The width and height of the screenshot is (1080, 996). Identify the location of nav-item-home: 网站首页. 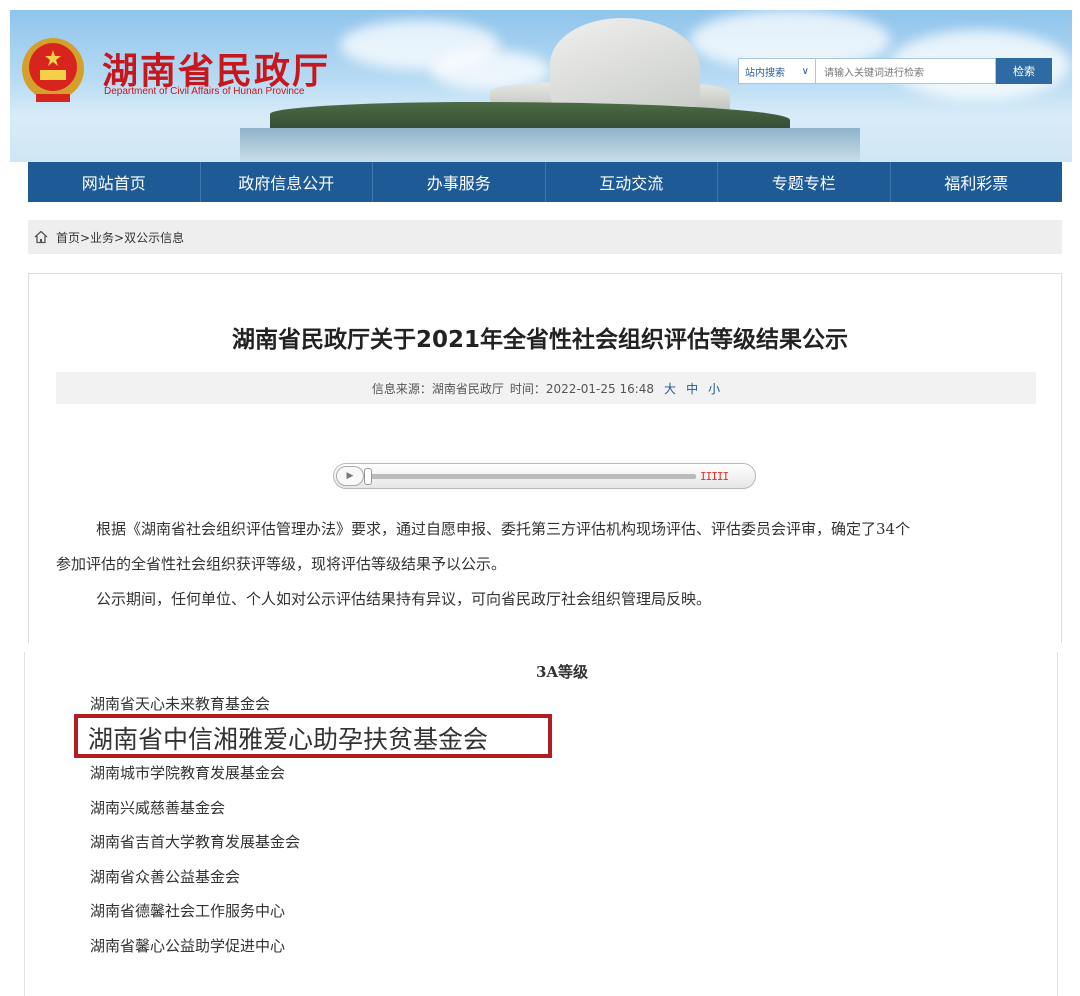
(114, 182).